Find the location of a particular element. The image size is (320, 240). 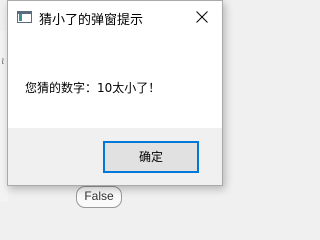

dialog-message: 您猜的数字：10太小了！ is located at coordinates (93, 88).